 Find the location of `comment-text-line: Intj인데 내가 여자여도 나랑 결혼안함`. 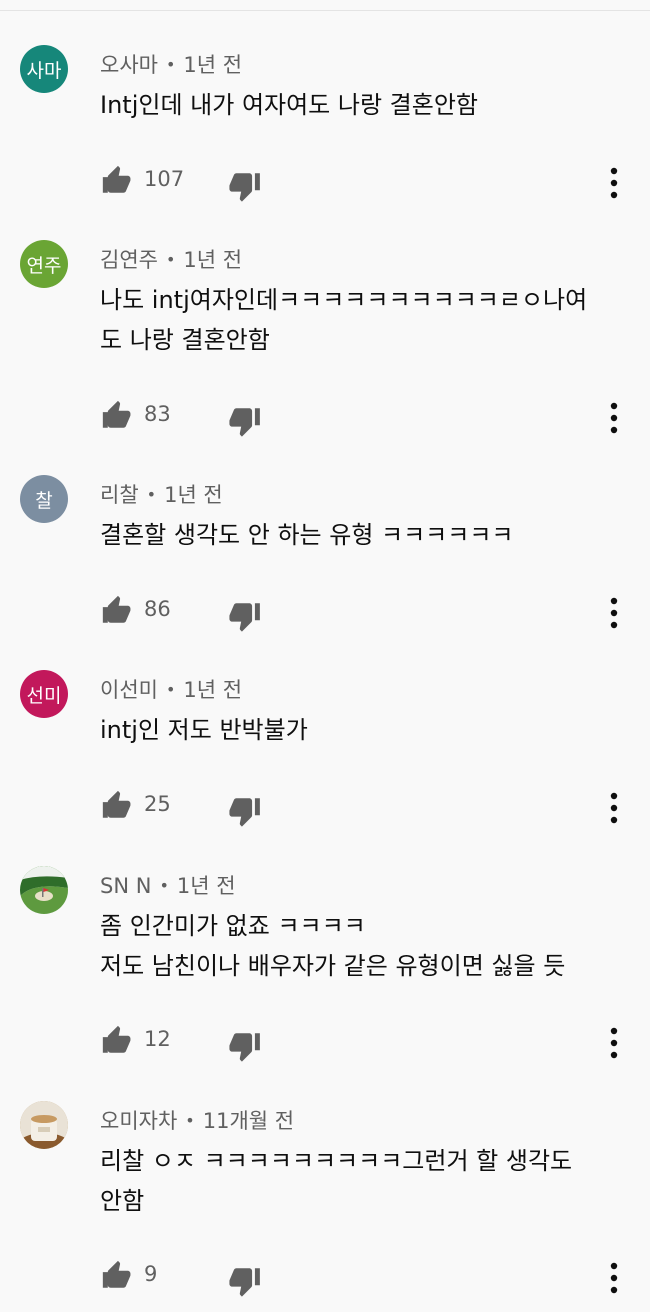

comment-text-line: Intj인데 내가 여자여도 나랑 결혼안함 is located at coordinates (289, 105).